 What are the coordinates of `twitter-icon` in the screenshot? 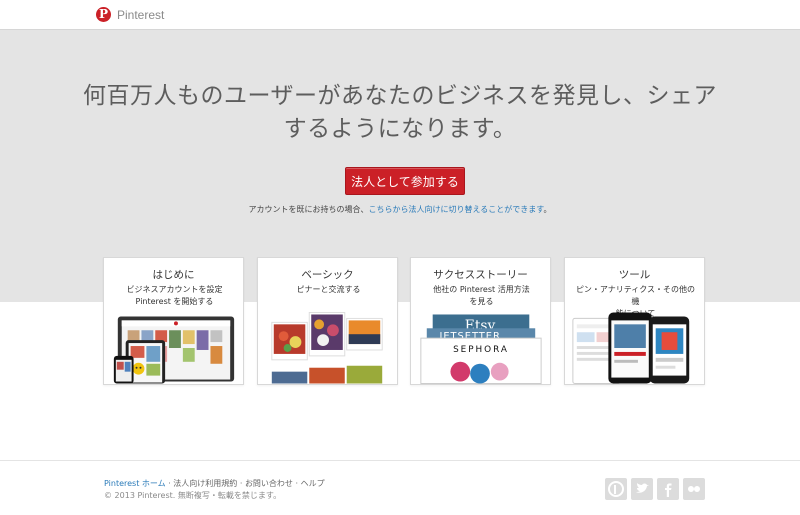 It's located at (642, 489).